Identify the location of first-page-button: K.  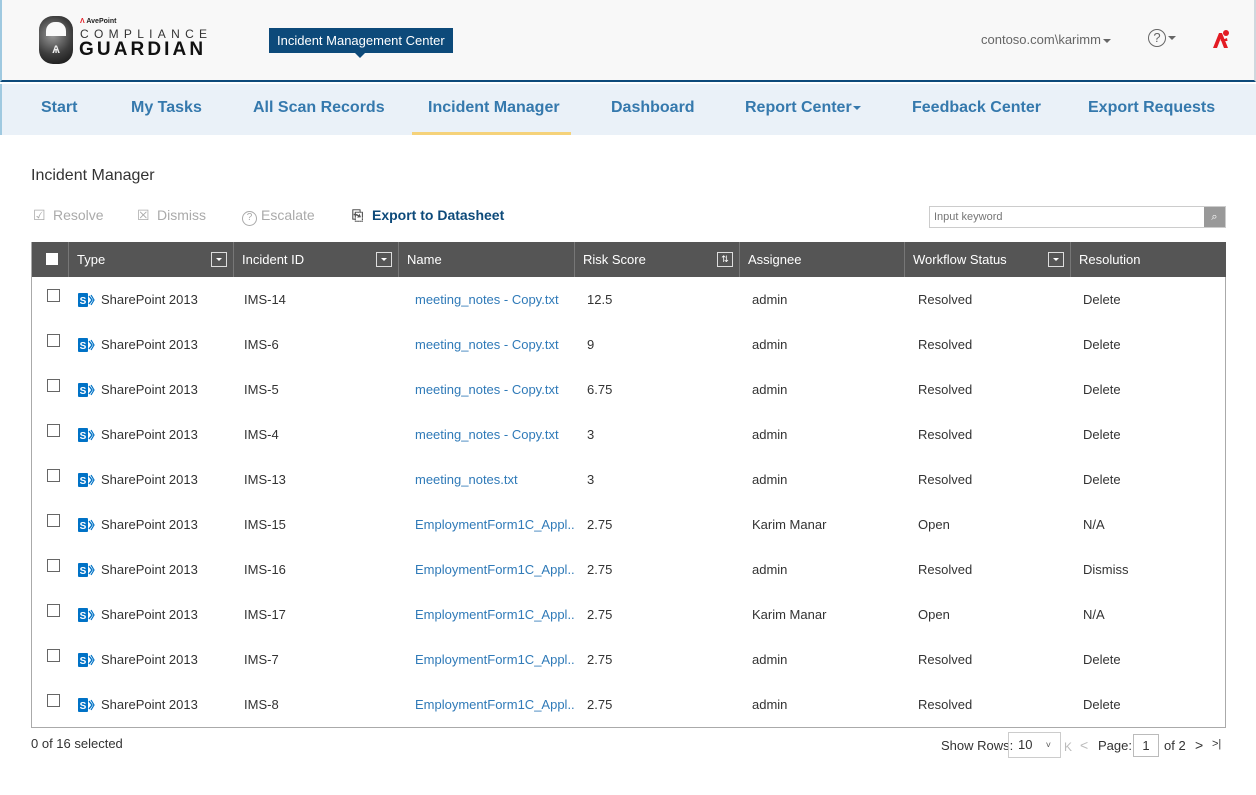
(1068, 746).